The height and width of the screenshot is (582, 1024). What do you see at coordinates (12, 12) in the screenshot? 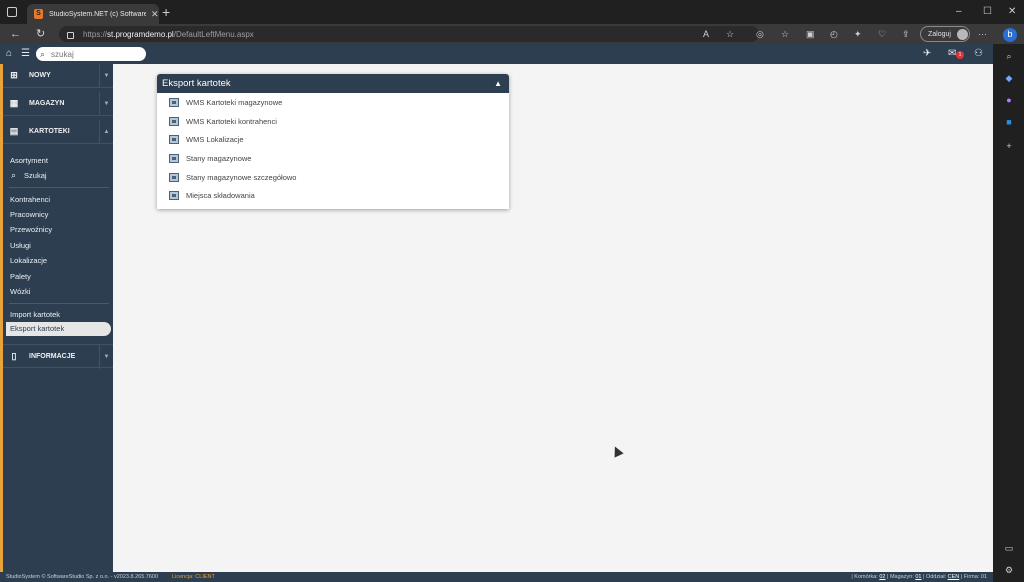
I see `window-menu-icon` at bounding box center [12, 12].